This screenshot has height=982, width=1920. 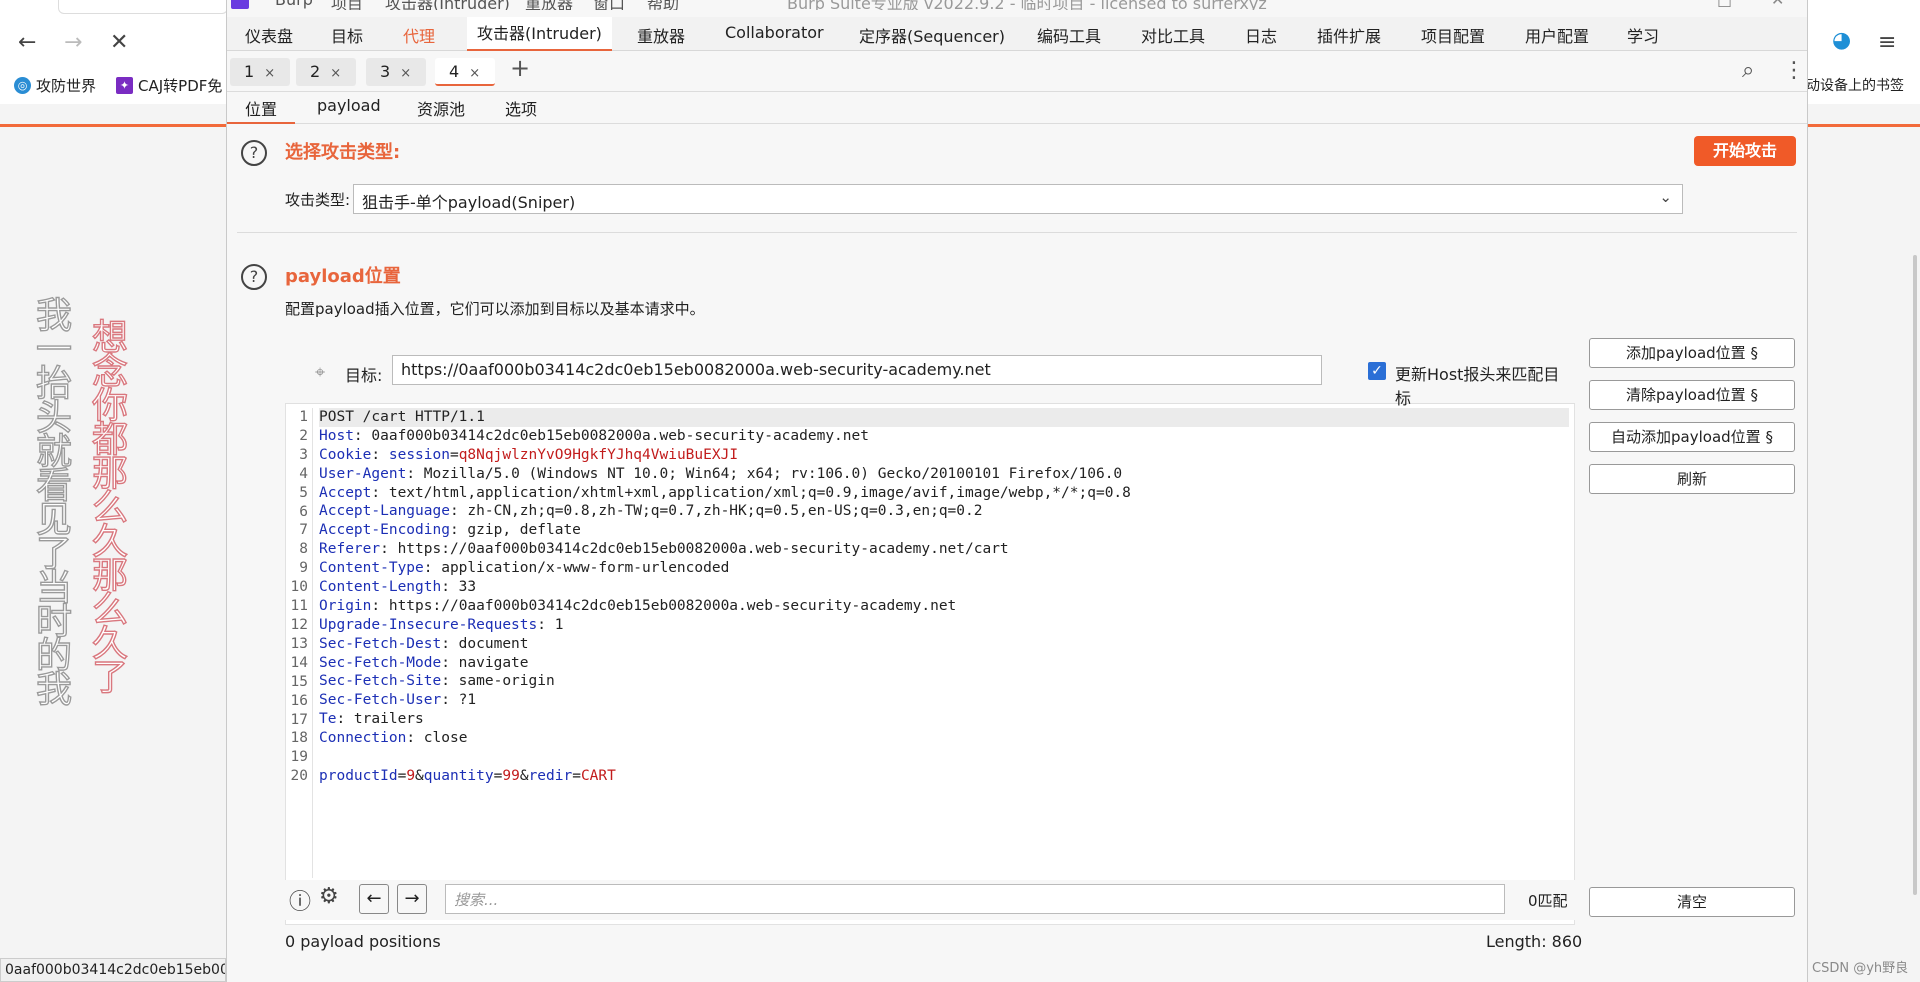 What do you see at coordinates (944, 587) in the screenshot?
I see `request-line: Content-Length: 33` at bounding box center [944, 587].